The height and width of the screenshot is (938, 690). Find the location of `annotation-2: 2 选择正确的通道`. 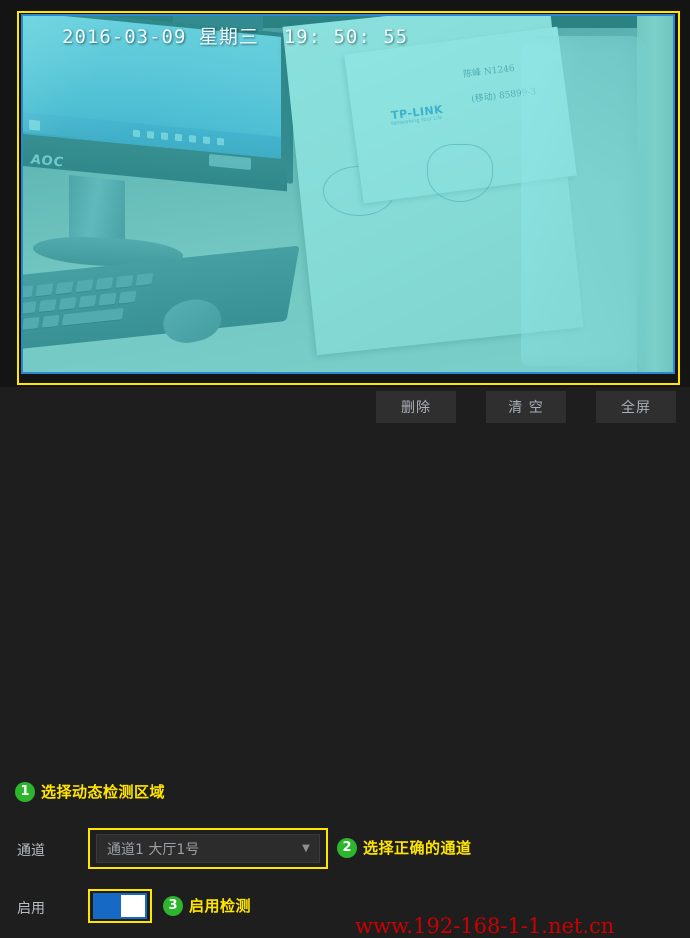

annotation-2: 2 选择正确的通道 is located at coordinates (404, 847).